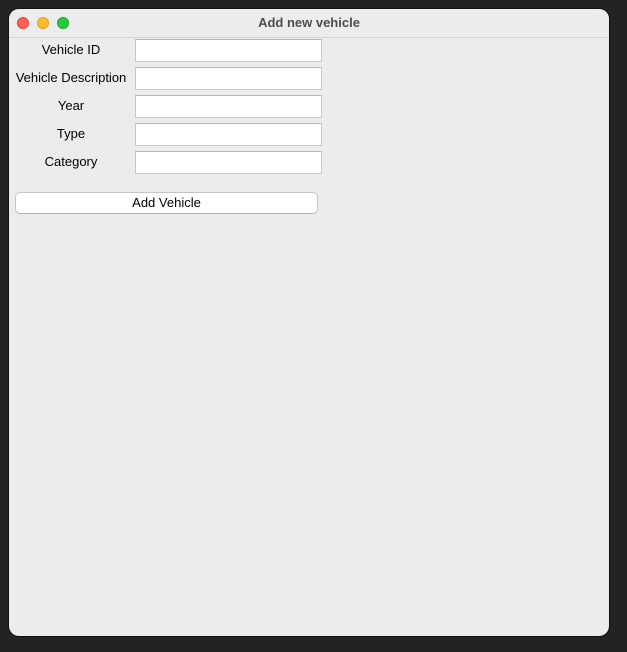 The image size is (627, 652). What do you see at coordinates (71, 161) in the screenshot?
I see `category-label: Category` at bounding box center [71, 161].